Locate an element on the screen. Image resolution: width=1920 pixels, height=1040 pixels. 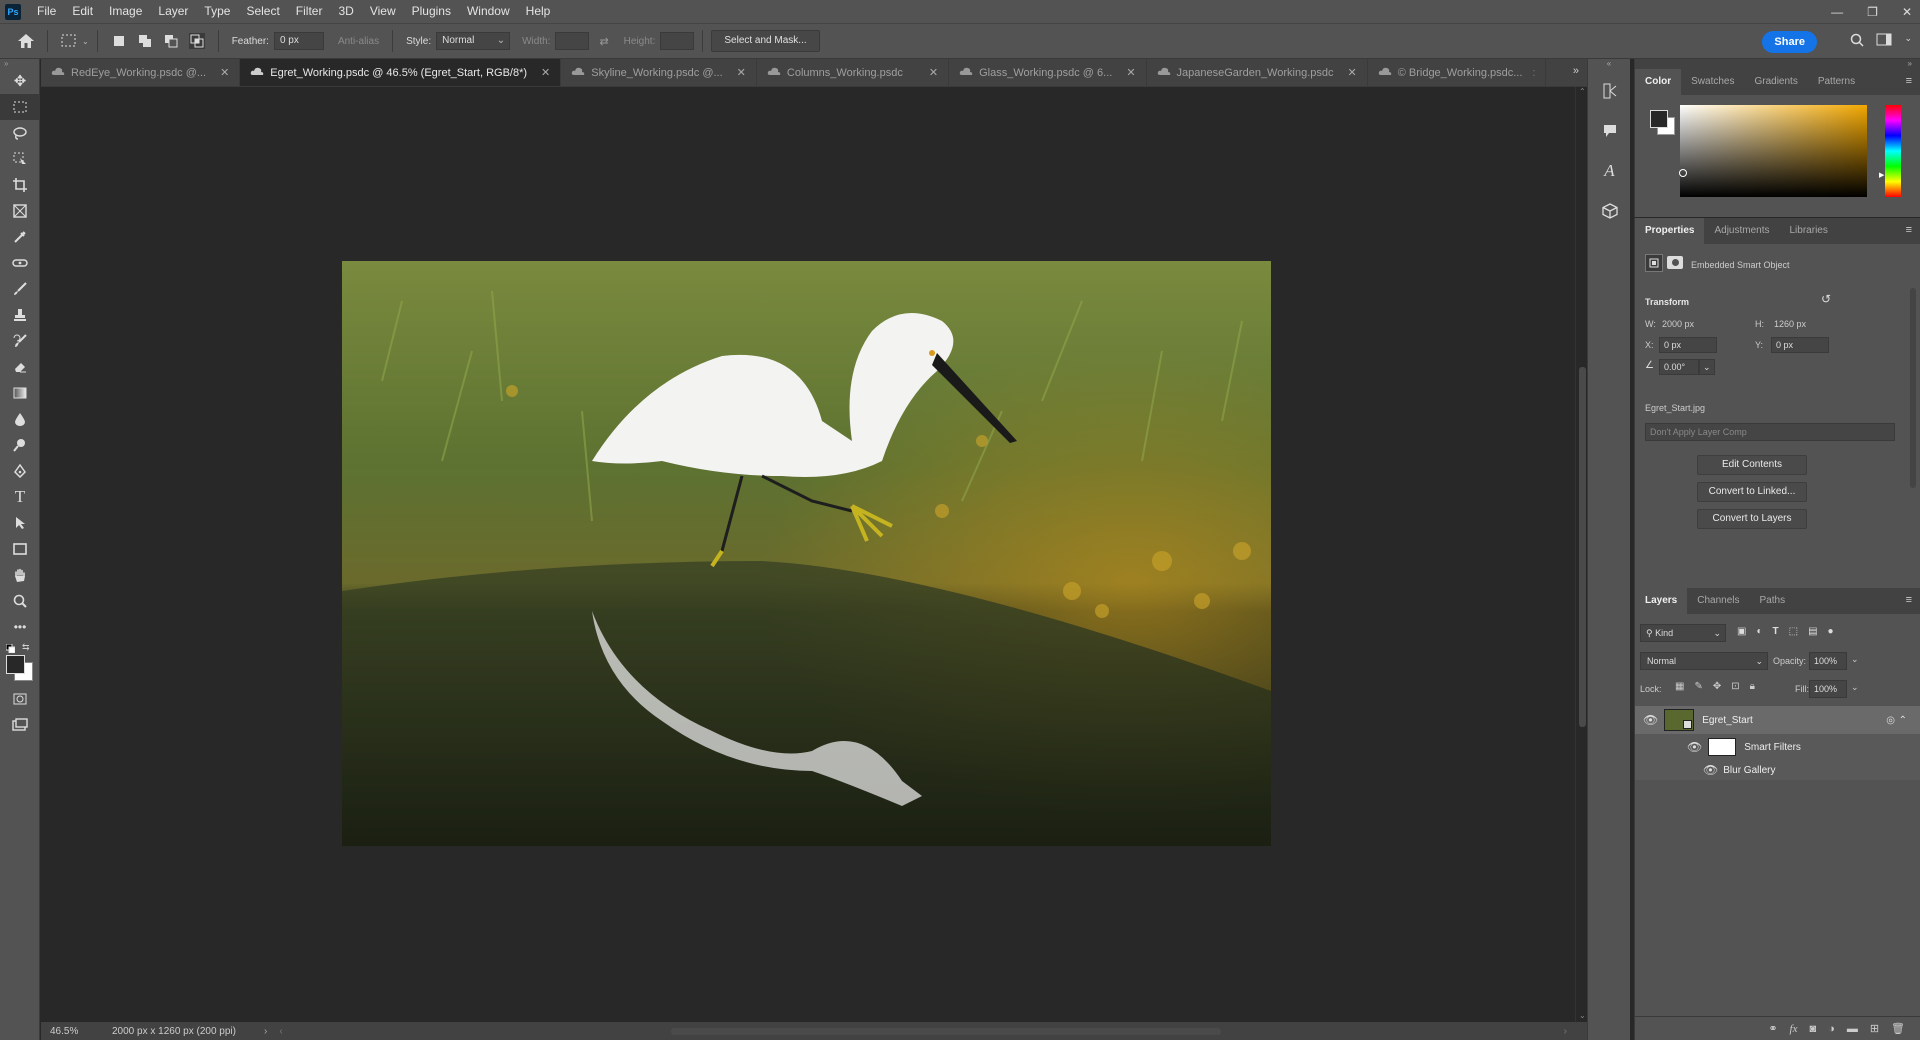
comments-panel-icon is located at coordinates (1609, 131).